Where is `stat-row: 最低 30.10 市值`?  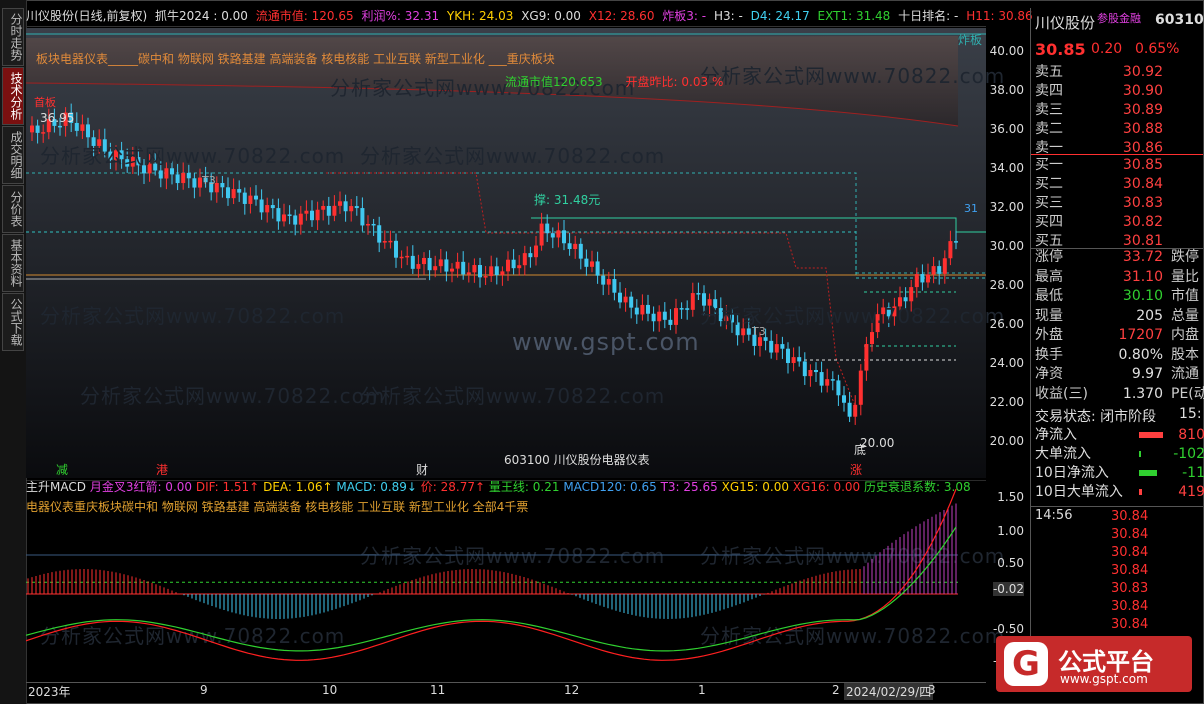 stat-row: 最低 30.10 市值 is located at coordinates (1118, 296).